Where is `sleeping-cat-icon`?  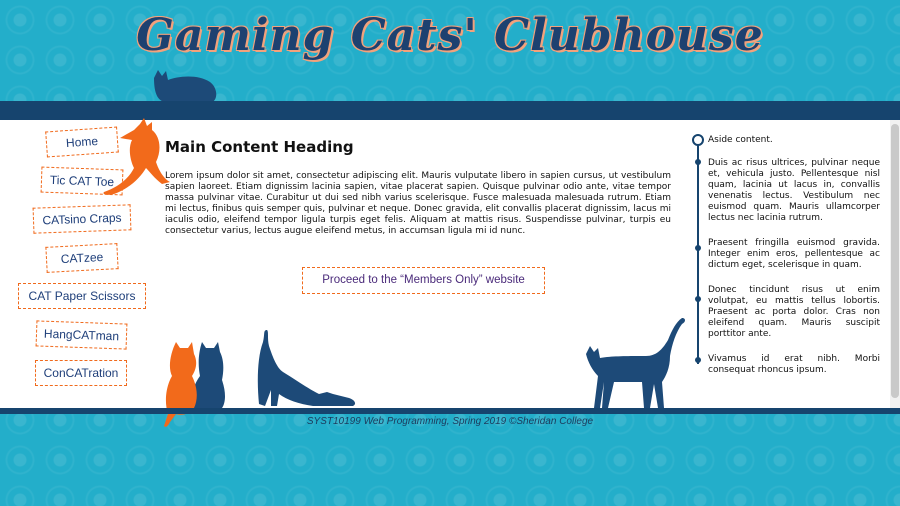
sleeping-cat-icon is located at coordinates (185, 86).